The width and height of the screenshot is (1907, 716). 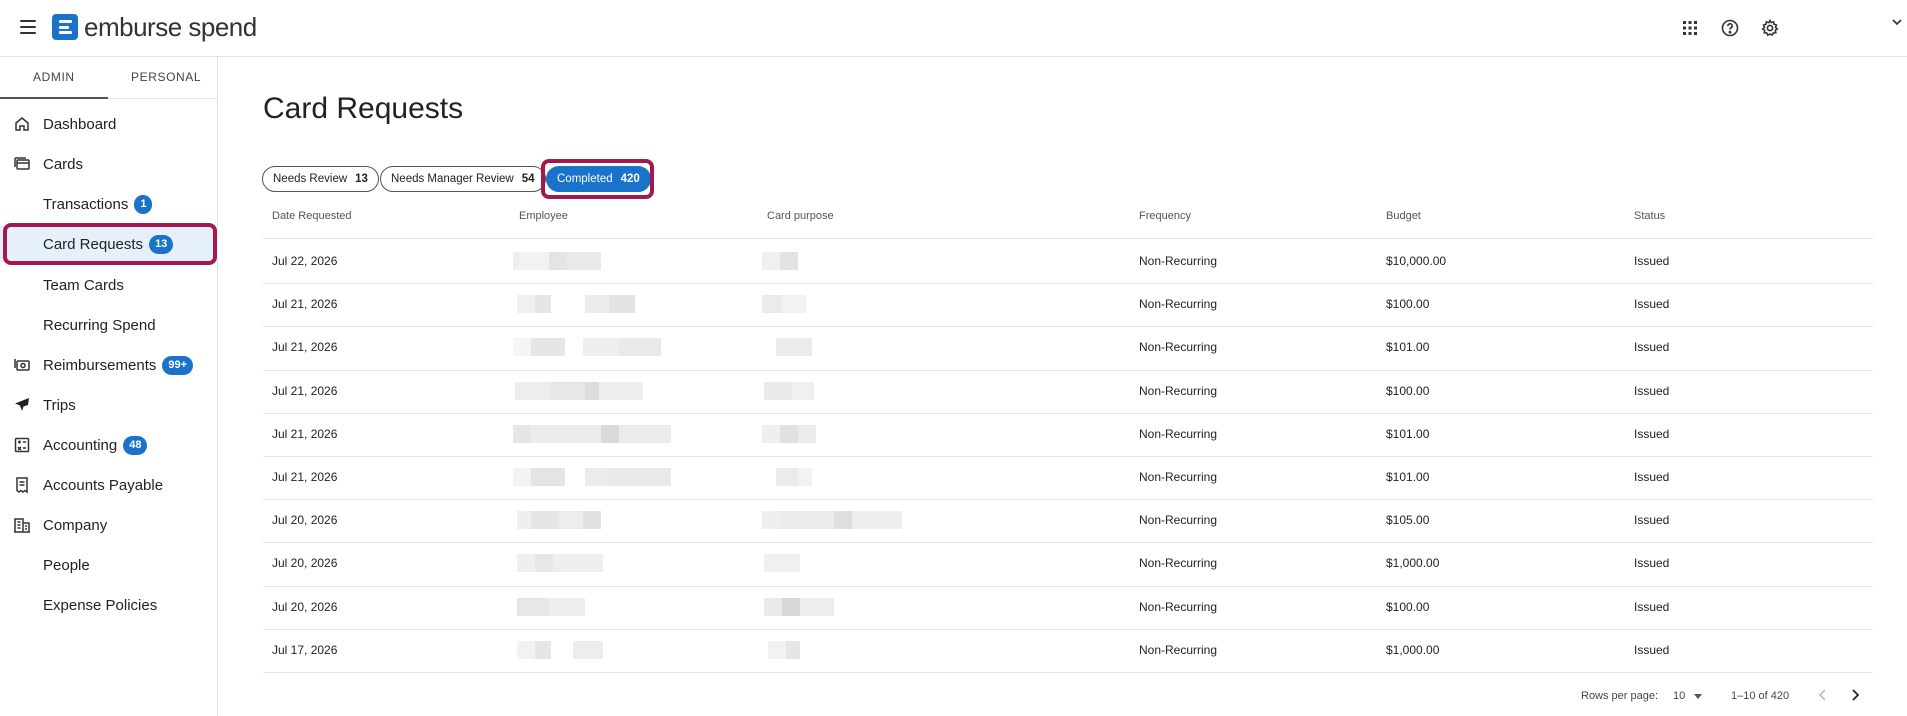 I want to click on column-header-frequency: Frequency, so click(x=1165, y=216).